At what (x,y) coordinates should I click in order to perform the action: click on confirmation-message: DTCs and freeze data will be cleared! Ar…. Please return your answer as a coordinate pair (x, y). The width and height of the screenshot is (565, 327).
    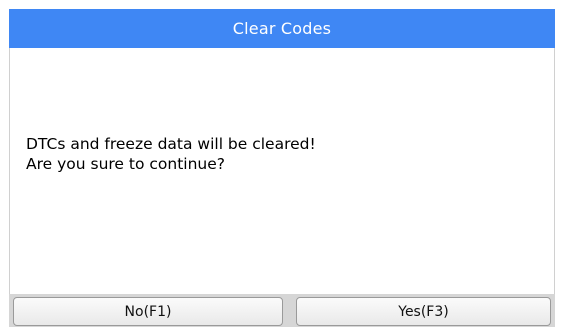
    Looking at the image, I should click on (171, 154).